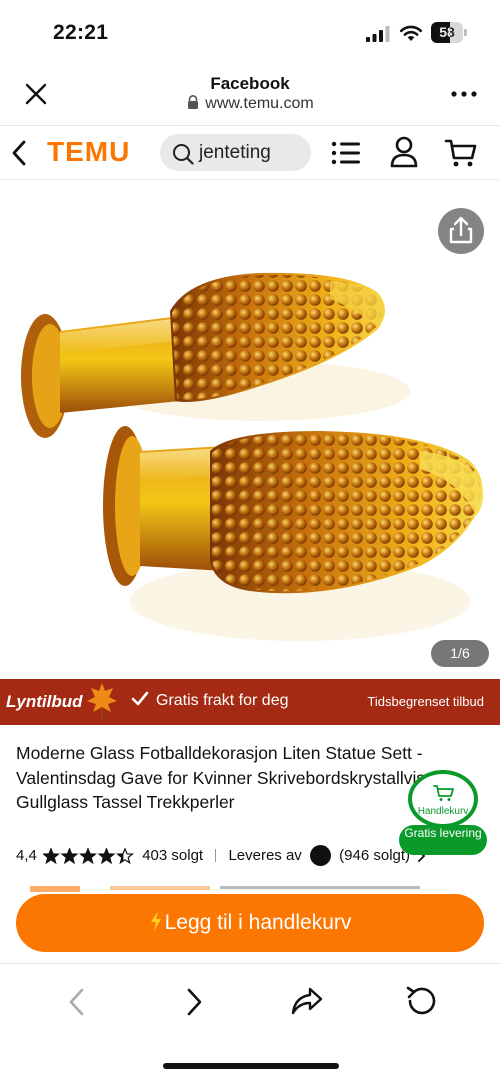 The height and width of the screenshot is (1080, 500). I want to click on search-query: jenteting, so click(235, 152).